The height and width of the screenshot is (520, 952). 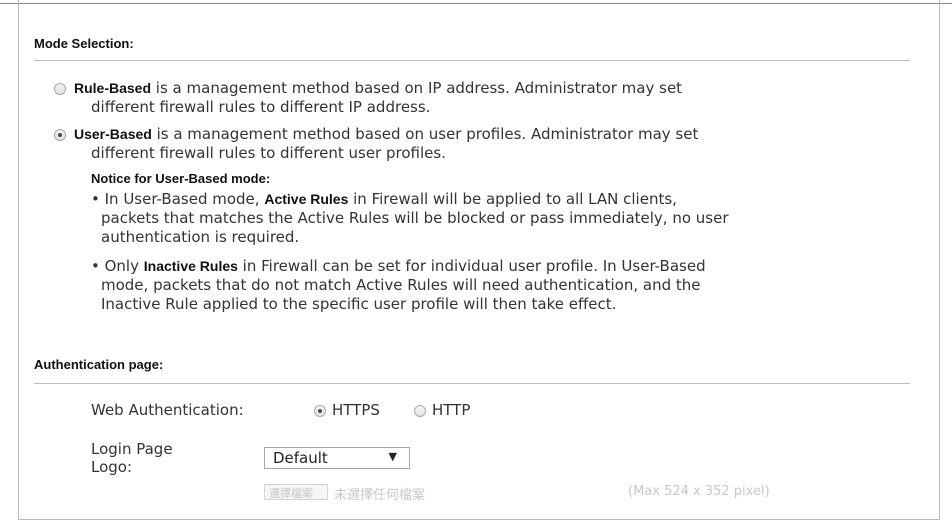 I want to click on web-authentication-label: Web Authentication:, so click(x=167, y=410).